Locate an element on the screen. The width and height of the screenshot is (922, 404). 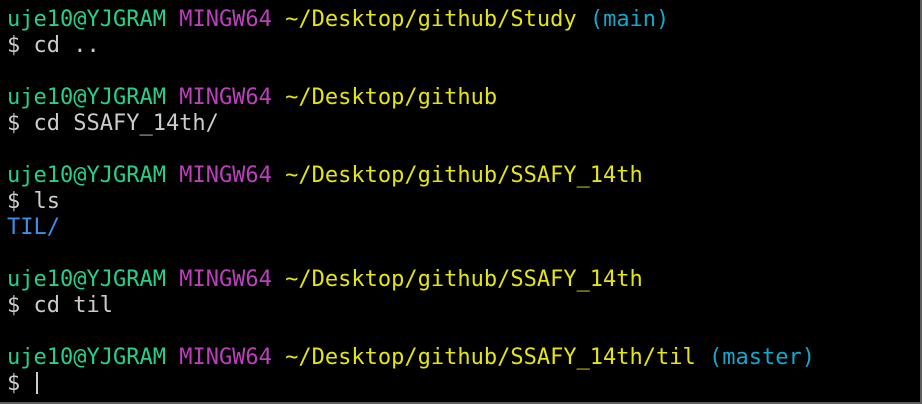
prompt-branch: (master) is located at coordinates (762, 357).